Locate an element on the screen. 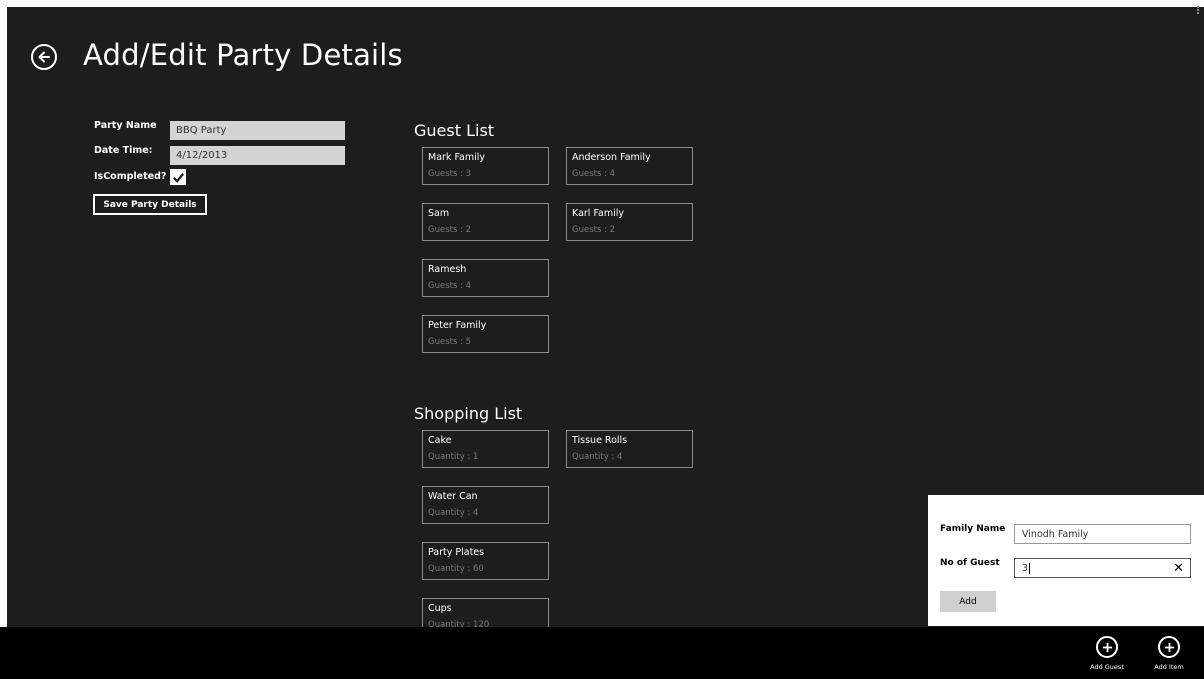 The width and height of the screenshot is (1204, 679). save-party-details-button: Save Party Details is located at coordinates (150, 204).